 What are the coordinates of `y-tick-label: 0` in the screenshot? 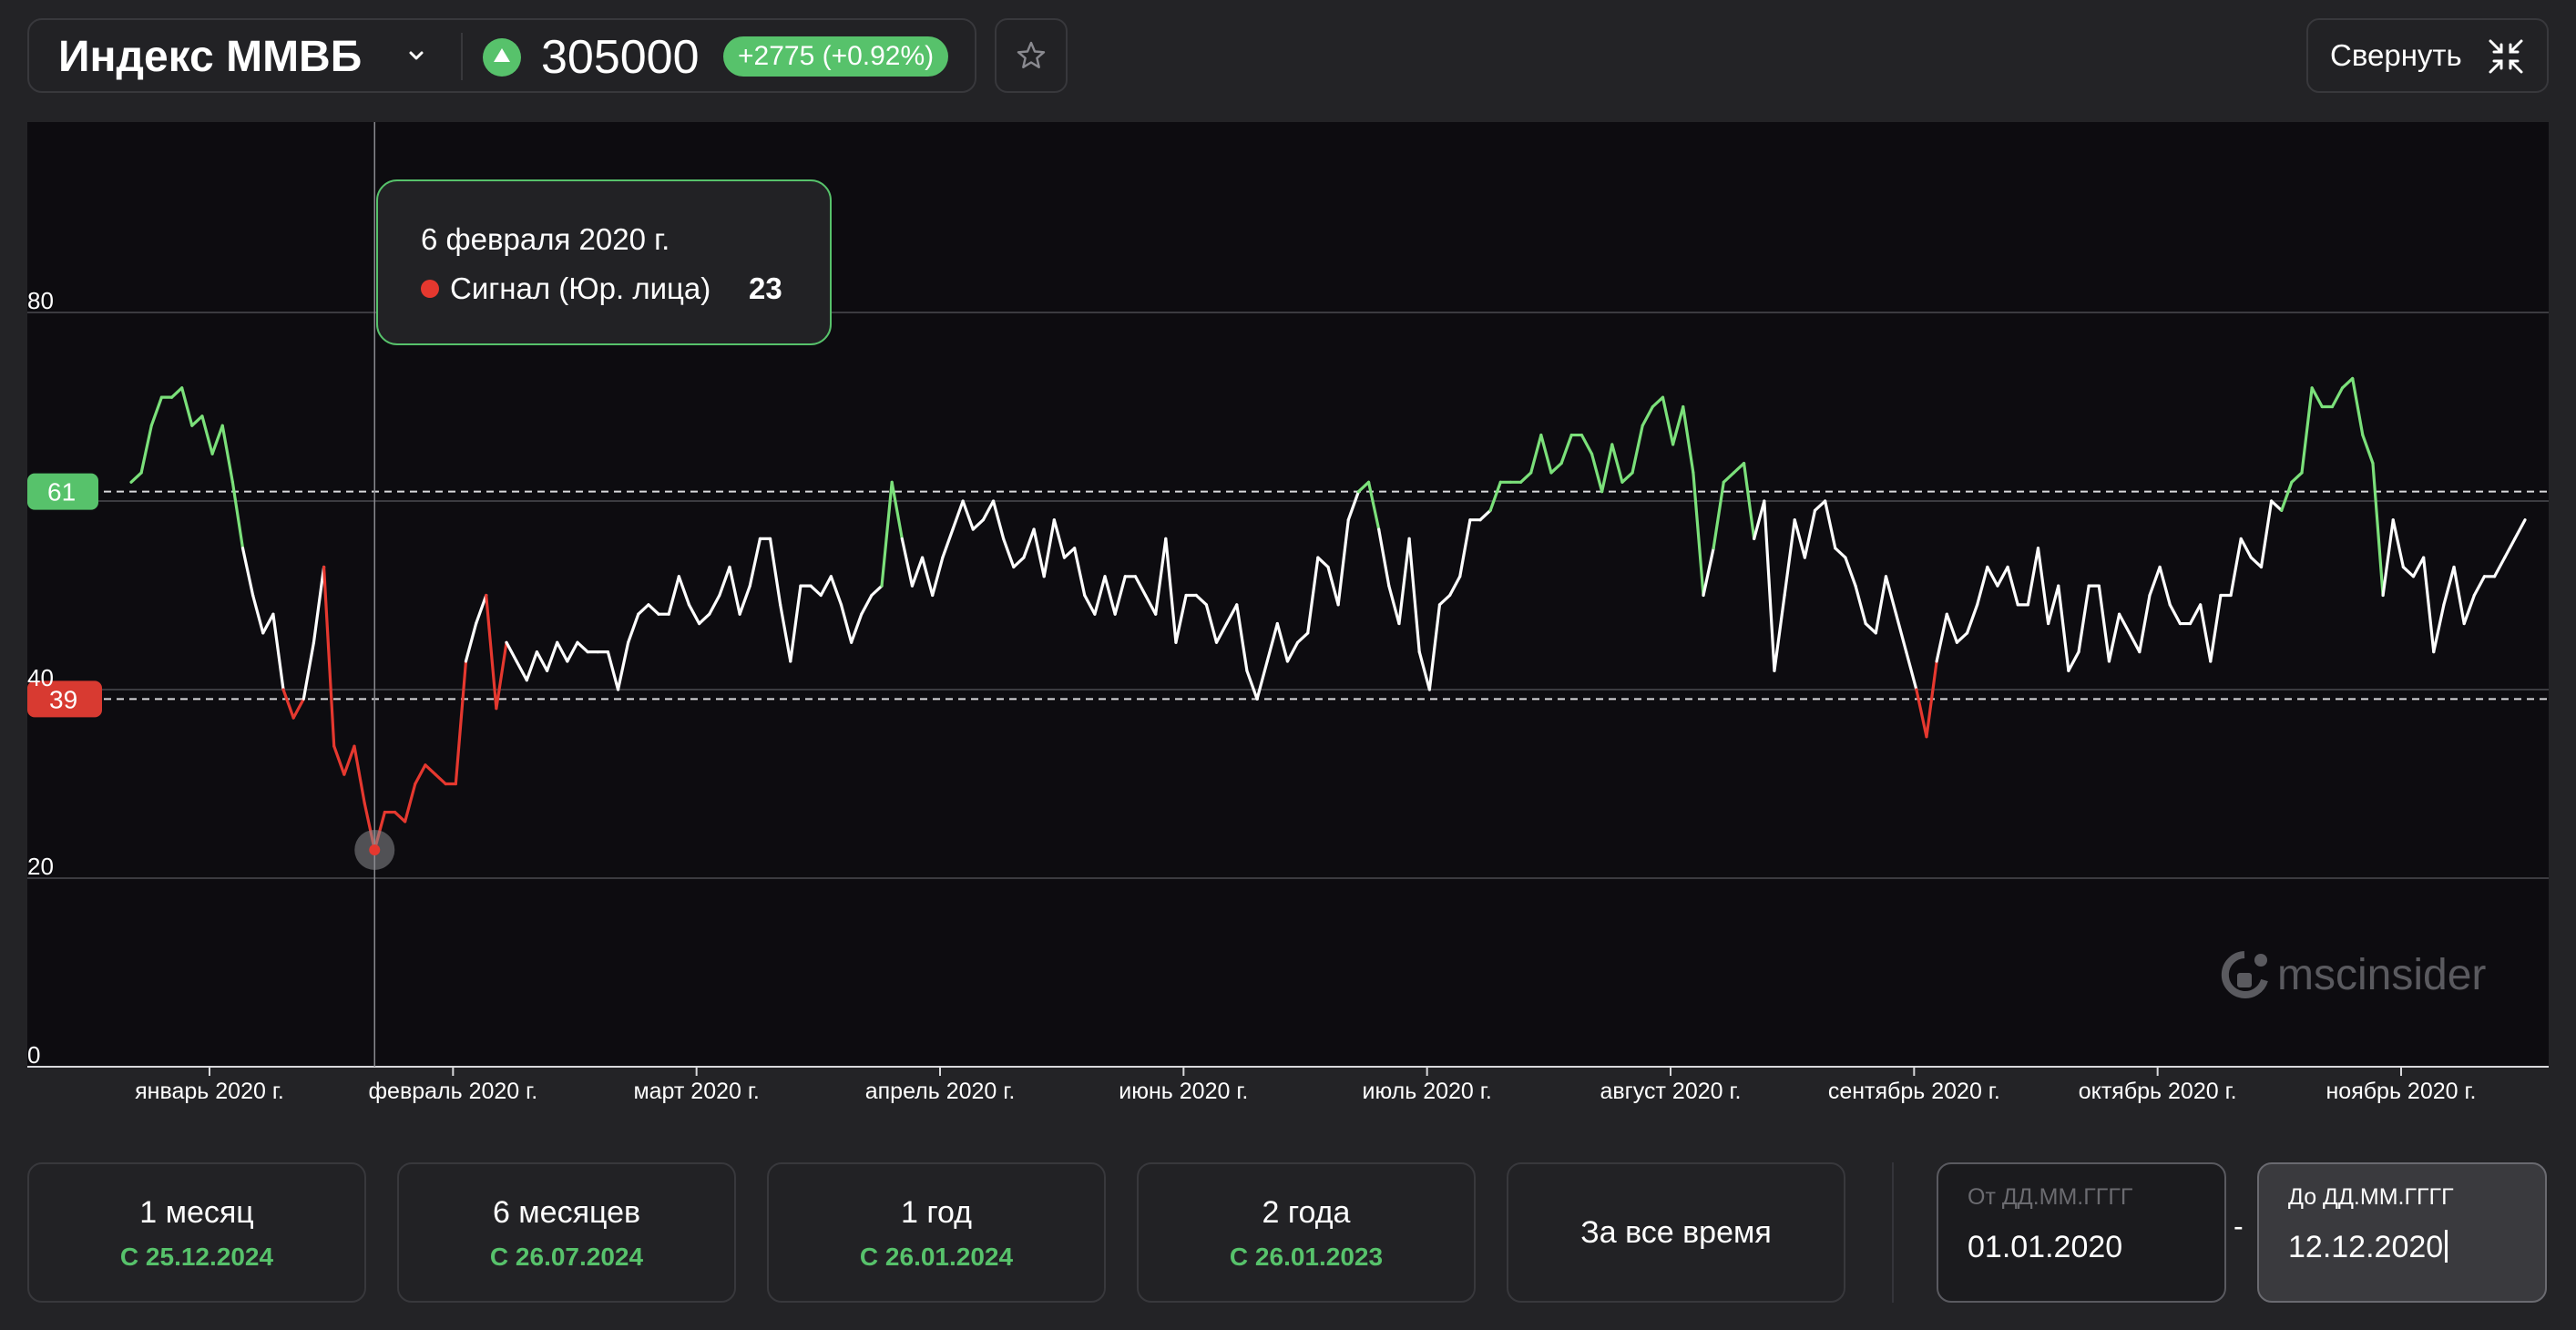 It's located at (33, 1055).